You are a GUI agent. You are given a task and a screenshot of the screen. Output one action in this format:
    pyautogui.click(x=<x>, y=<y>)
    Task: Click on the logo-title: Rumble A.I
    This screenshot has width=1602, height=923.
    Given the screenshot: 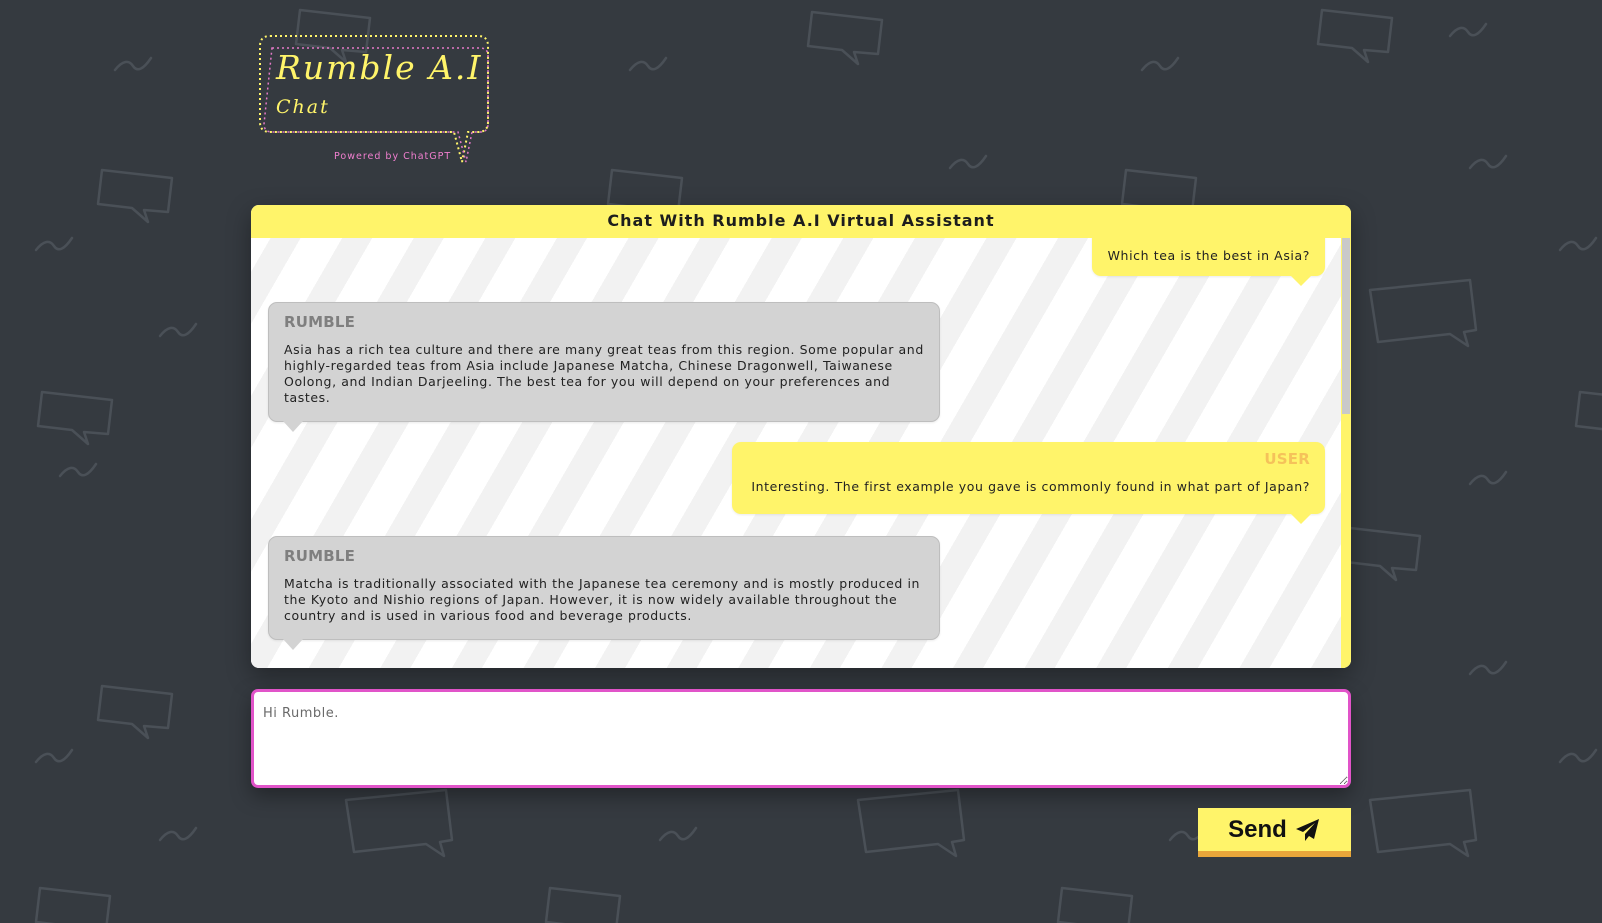 What is the action you would take?
    pyautogui.click(x=379, y=67)
    